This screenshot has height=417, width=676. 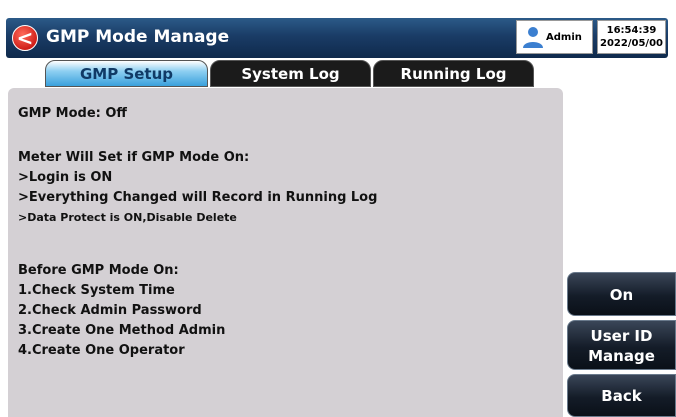 I want to click on user-id-manage-label-line2: Manage, so click(x=621, y=356).